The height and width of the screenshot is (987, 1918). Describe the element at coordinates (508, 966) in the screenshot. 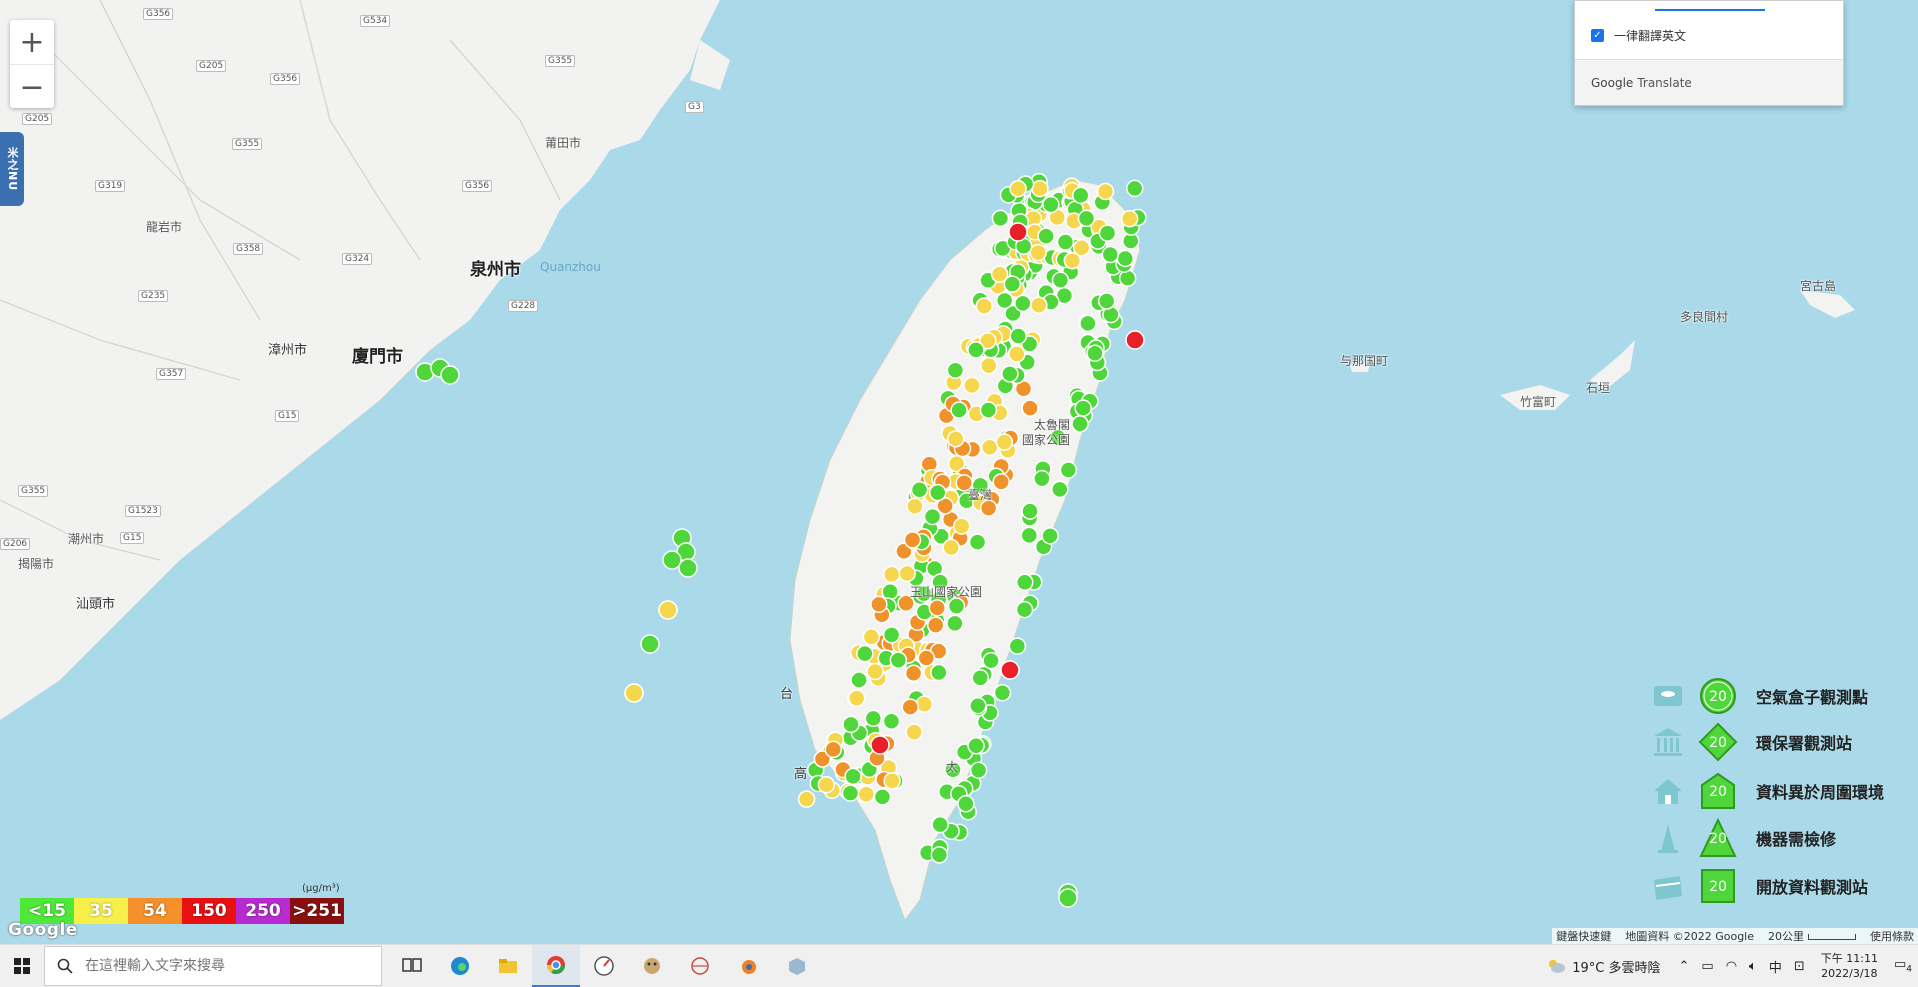

I see `file-explorer-icon` at that location.